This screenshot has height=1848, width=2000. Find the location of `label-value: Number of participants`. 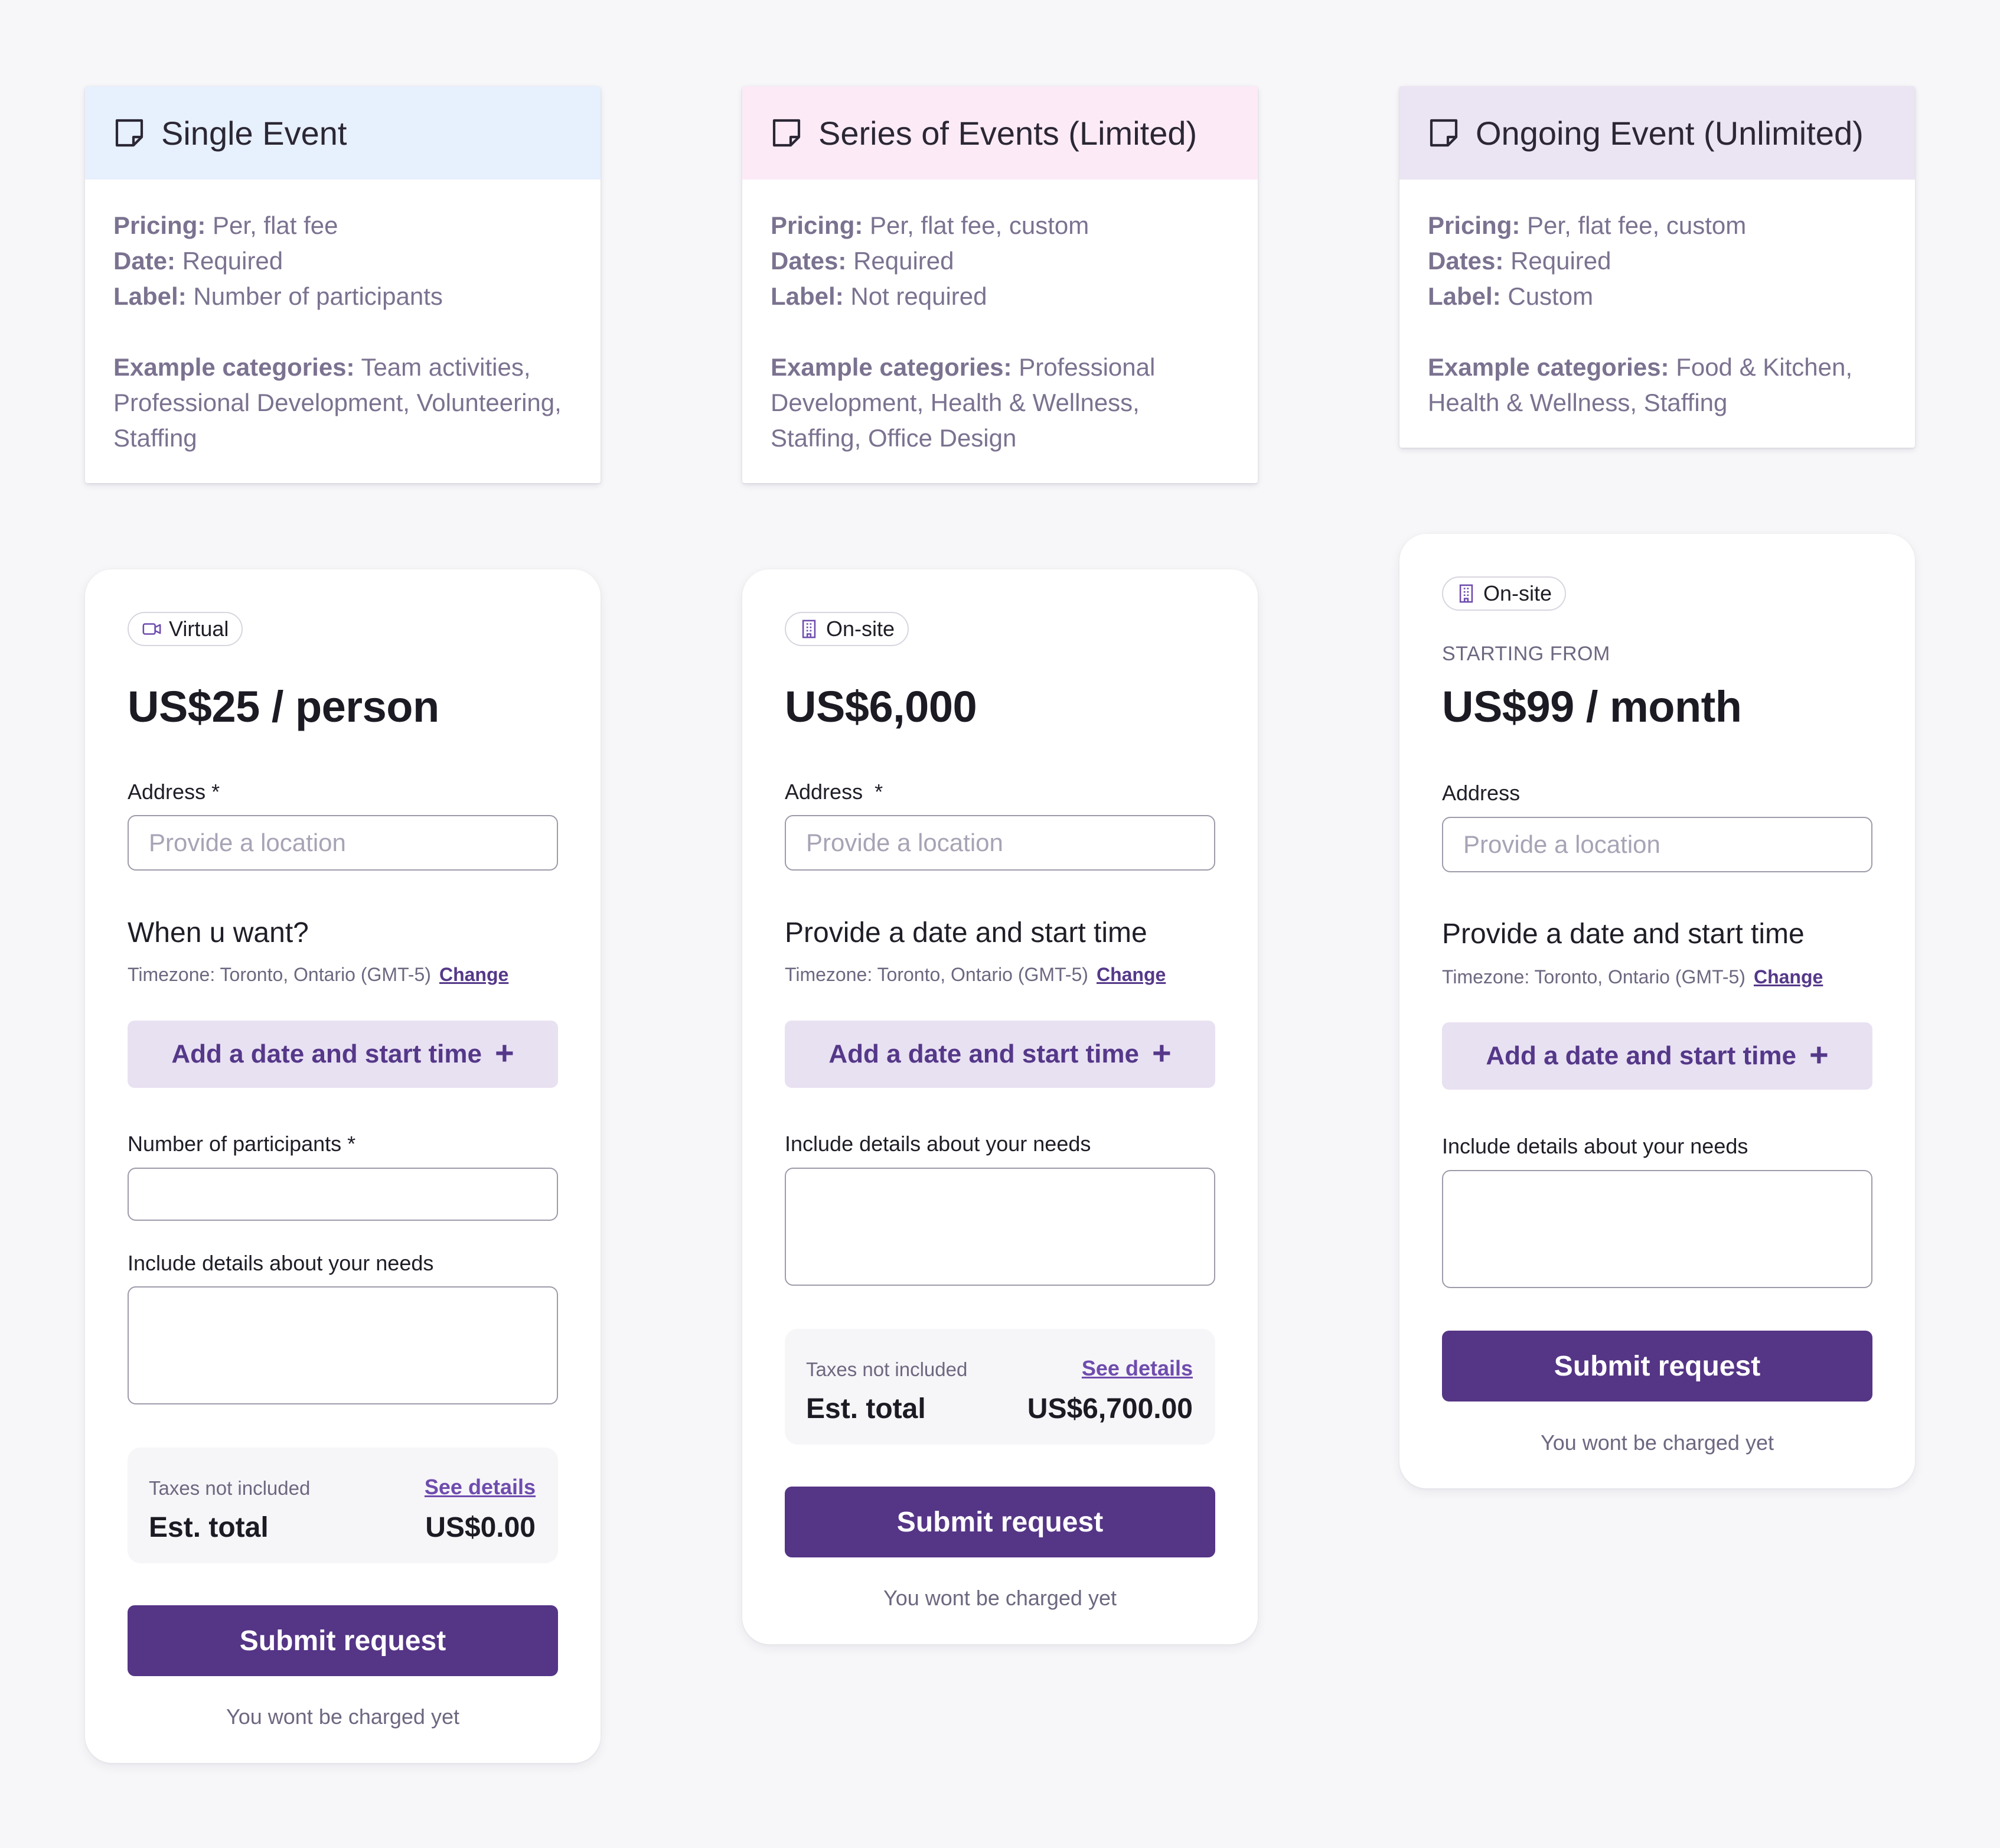

label-value: Number of participants is located at coordinates (318, 296).